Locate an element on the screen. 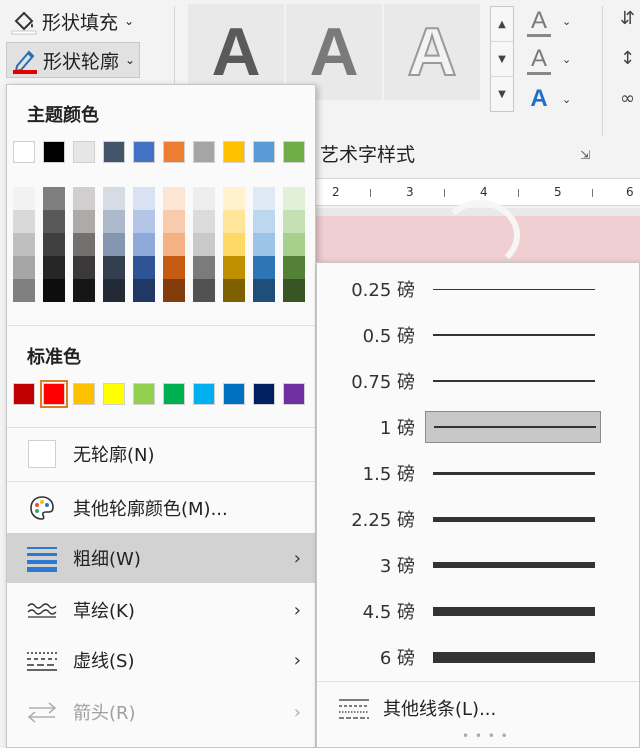  gallery-up-button: ▲ is located at coordinates (502, 24).